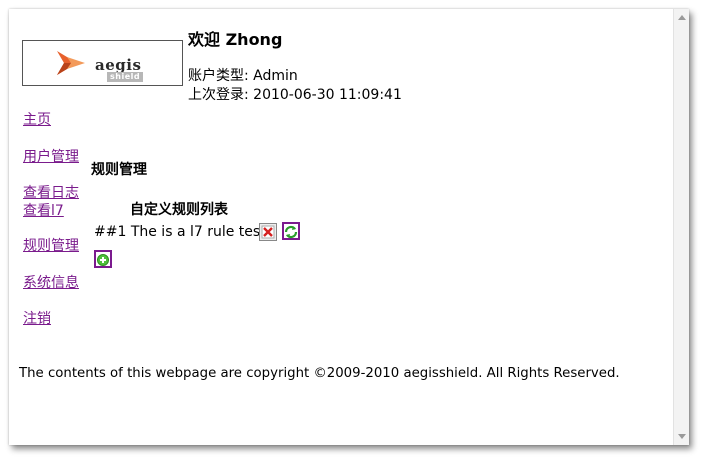 The width and height of the screenshot is (708, 462). What do you see at coordinates (43, 210) in the screenshot?
I see `nav-view-l7: 查看l7` at bounding box center [43, 210].